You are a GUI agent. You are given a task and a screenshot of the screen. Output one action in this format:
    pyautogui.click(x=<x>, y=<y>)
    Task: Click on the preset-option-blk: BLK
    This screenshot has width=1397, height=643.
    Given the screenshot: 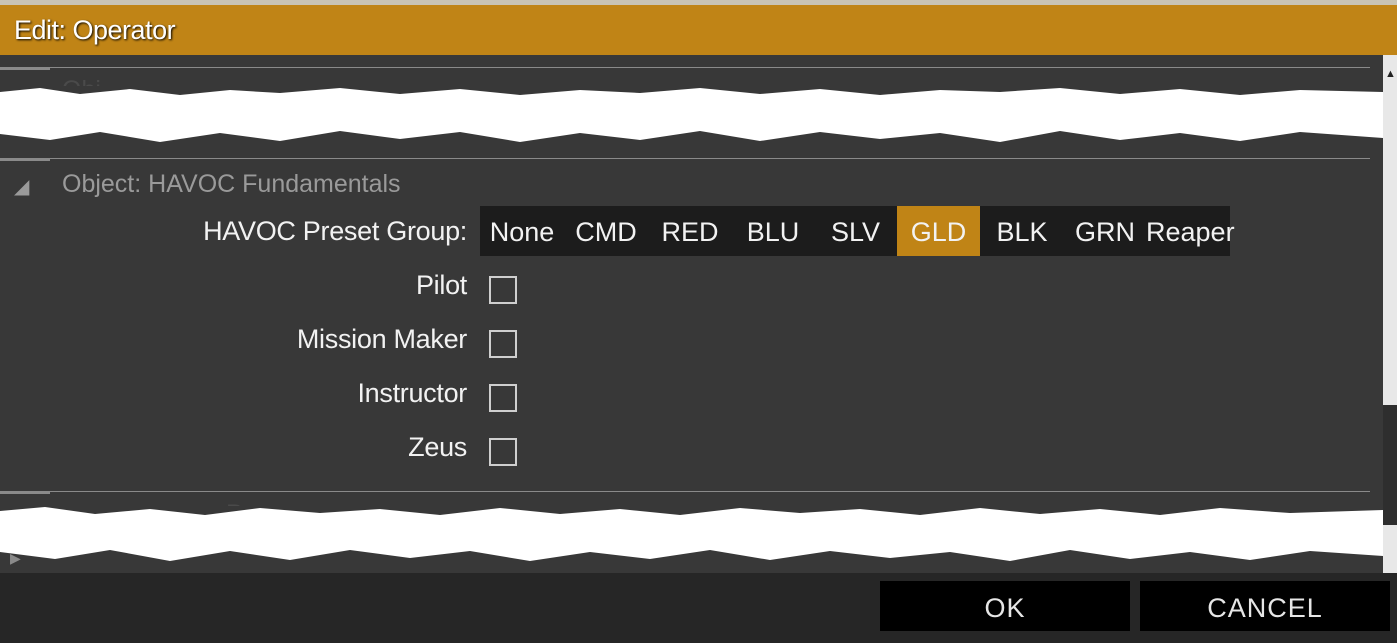 What is the action you would take?
    pyautogui.click(x=1022, y=231)
    